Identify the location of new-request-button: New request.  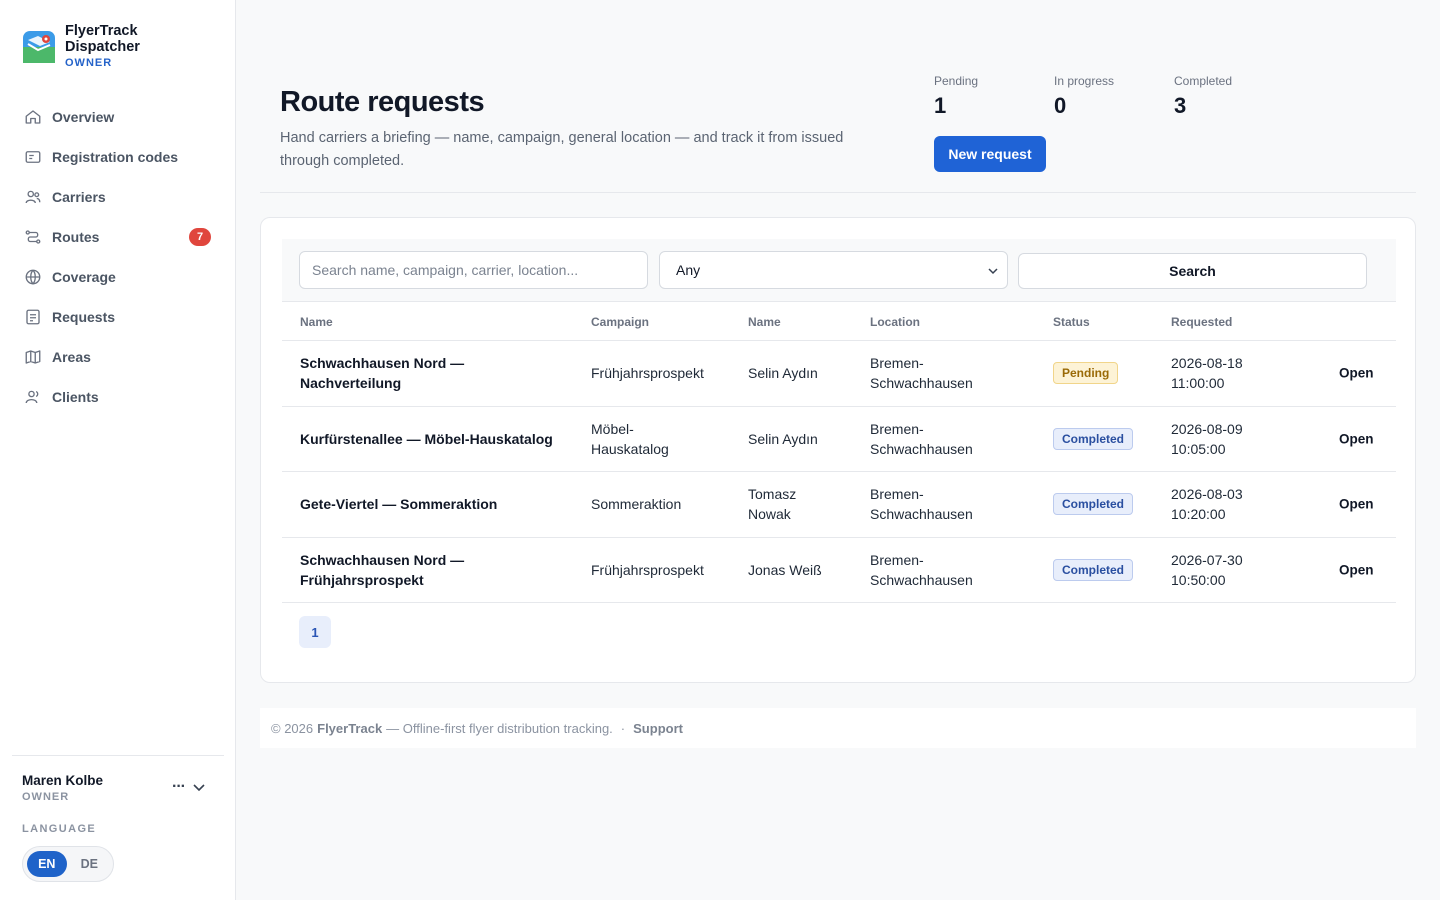
(990, 154).